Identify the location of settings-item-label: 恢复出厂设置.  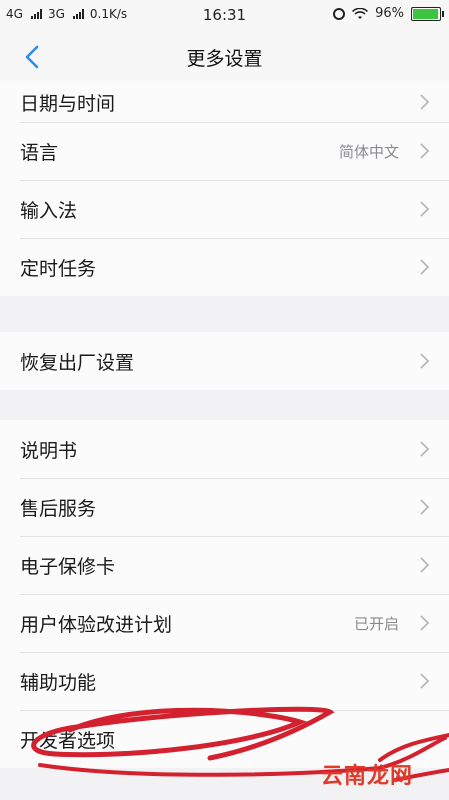
(77, 362).